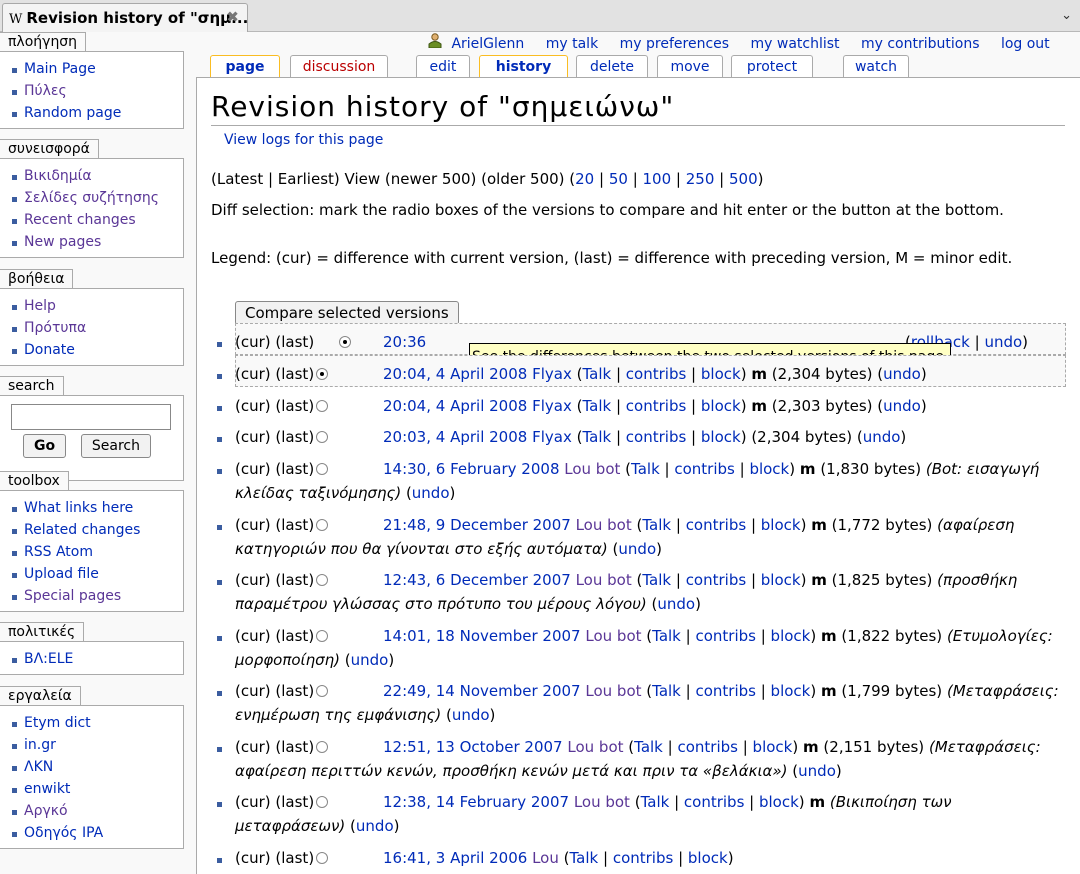 This screenshot has width=1080, height=874. I want to click on sidebar-item-enwikt: enwikt, so click(96, 789).